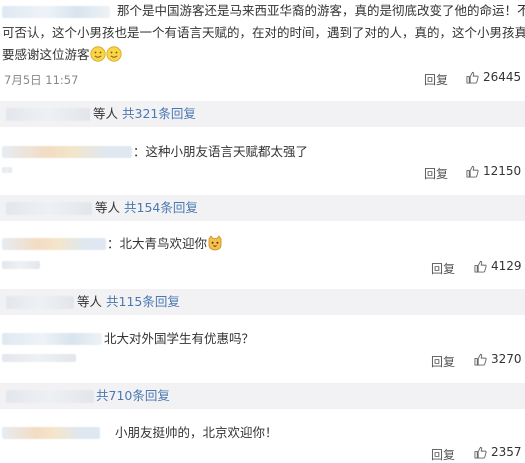  Describe the element at coordinates (506, 359) in the screenshot. I see `like-count: 3270` at that location.